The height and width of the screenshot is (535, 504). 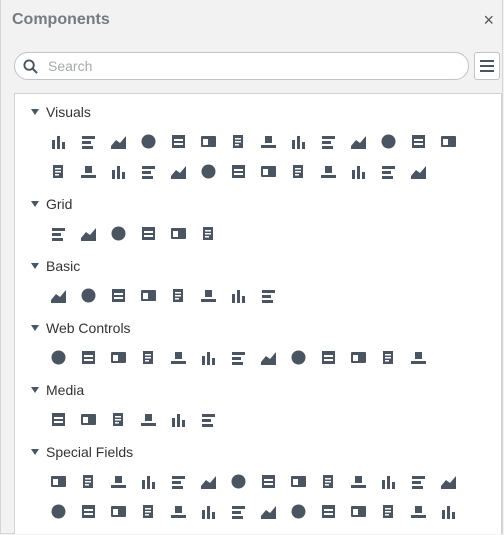 What do you see at coordinates (58, 295) in the screenshot?
I see `text-icon` at bounding box center [58, 295].